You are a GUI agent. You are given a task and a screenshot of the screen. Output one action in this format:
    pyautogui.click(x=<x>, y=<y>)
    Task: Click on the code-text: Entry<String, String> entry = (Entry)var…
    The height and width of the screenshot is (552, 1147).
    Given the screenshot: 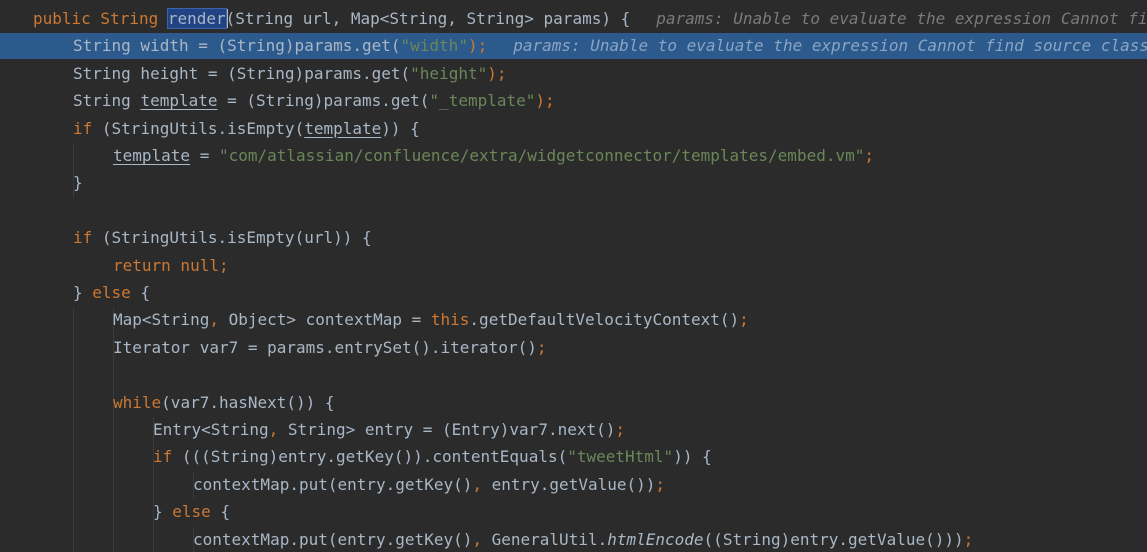 What is the action you would take?
    pyautogui.click(x=389, y=430)
    